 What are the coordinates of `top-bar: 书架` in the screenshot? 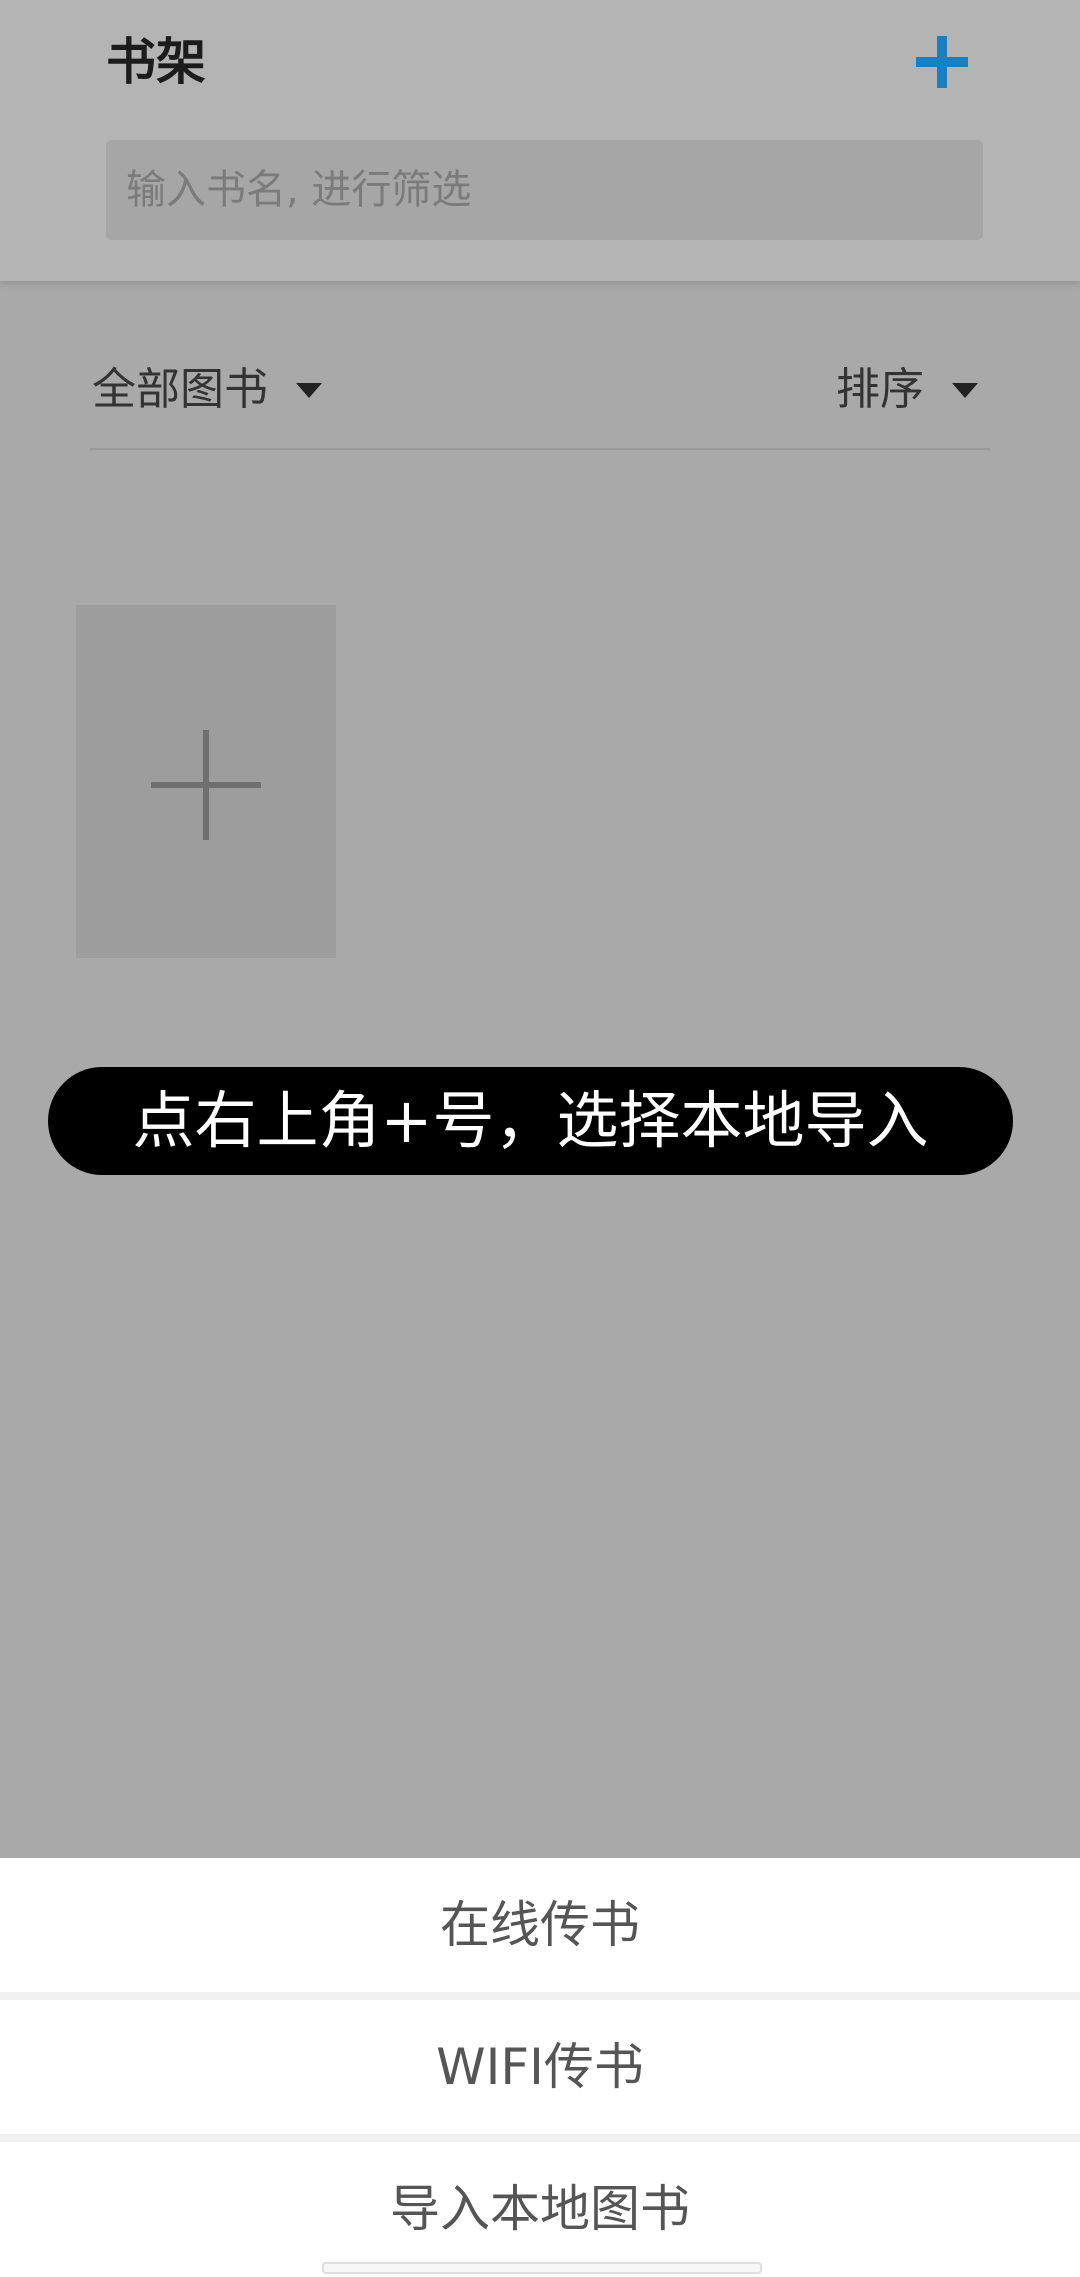 It's located at (540, 140).